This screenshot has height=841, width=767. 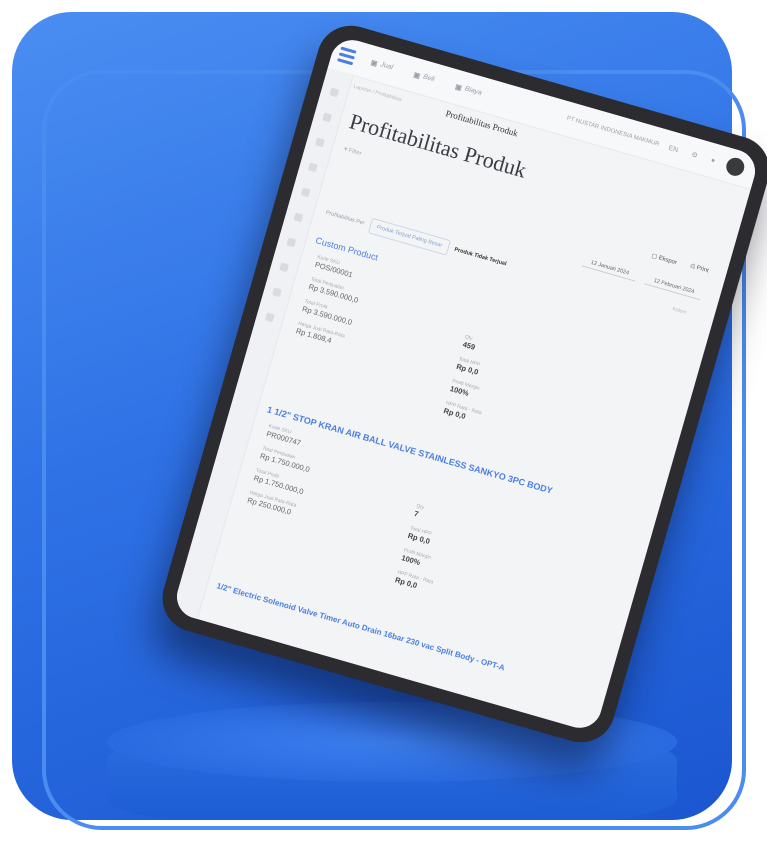 What do you see at coordinates (276, 292) in the screenshot?
I see `sidebar-contact-icon` at bounding box center [276, 292].